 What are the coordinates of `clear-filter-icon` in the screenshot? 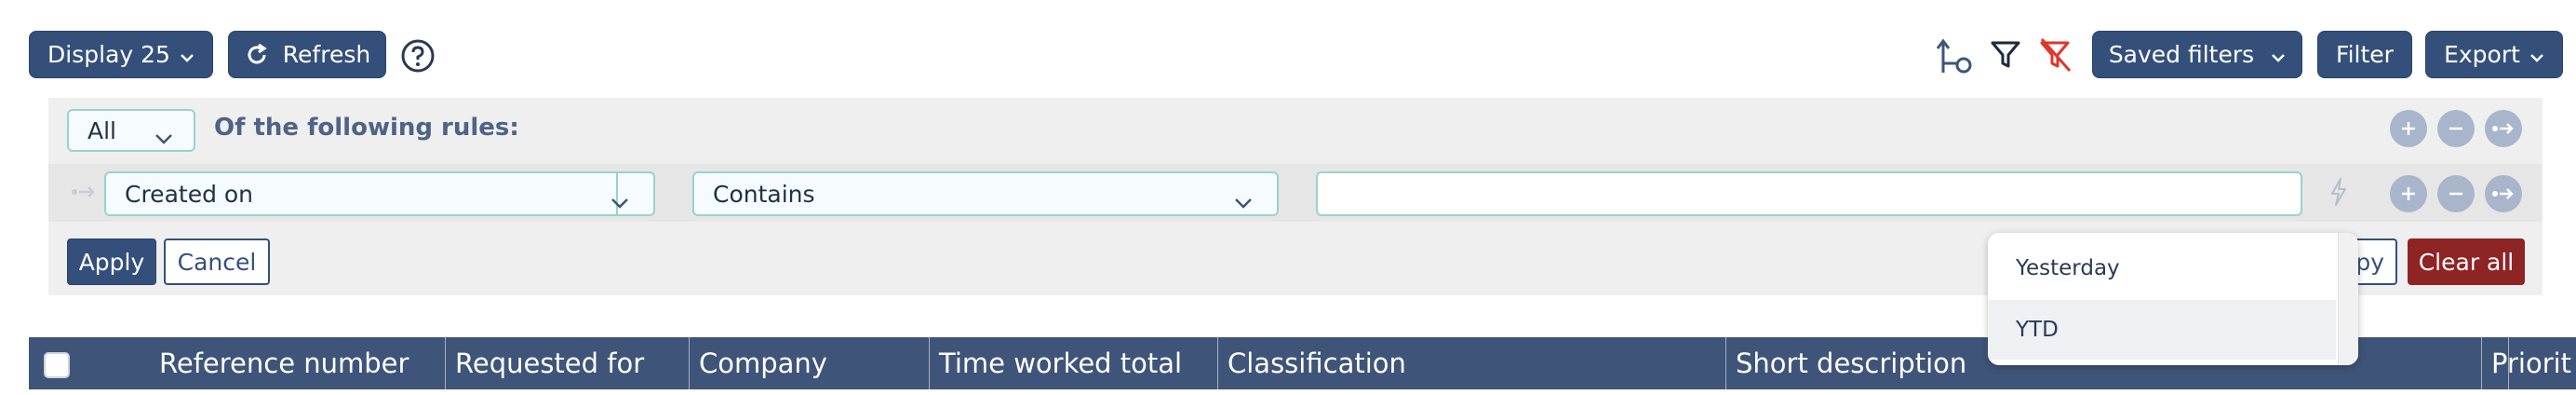 It's located at (2055, 55).